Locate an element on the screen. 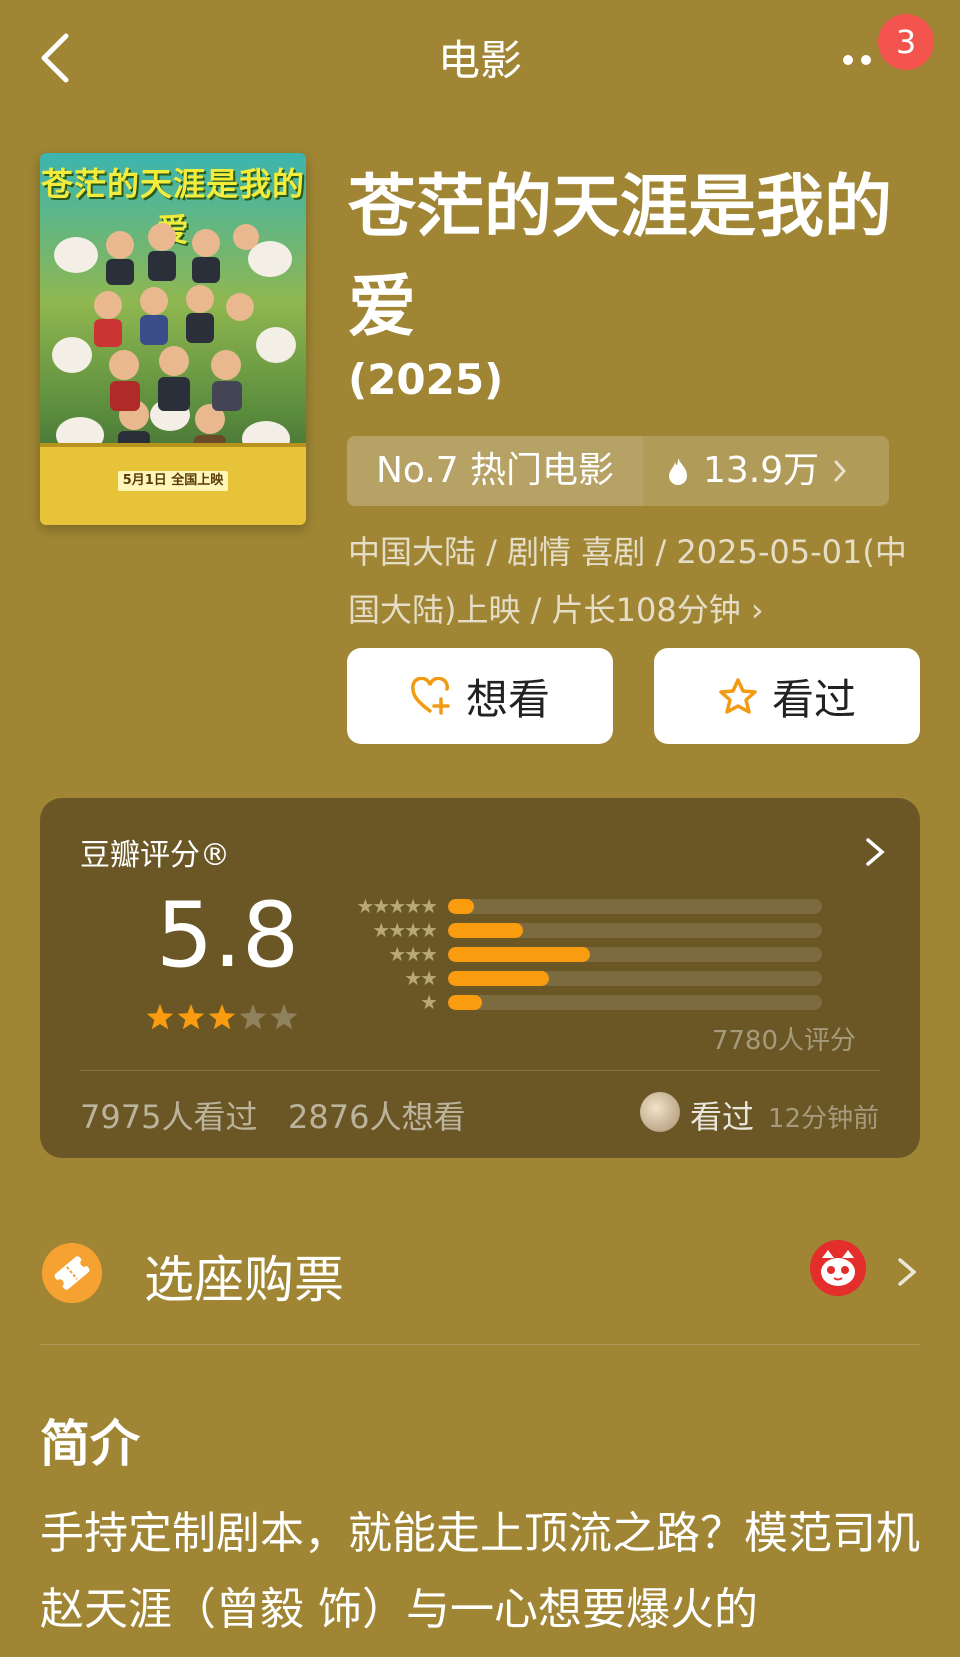 The image size is (960, 1657). rating-stars is located at coordinates (222, 1017).